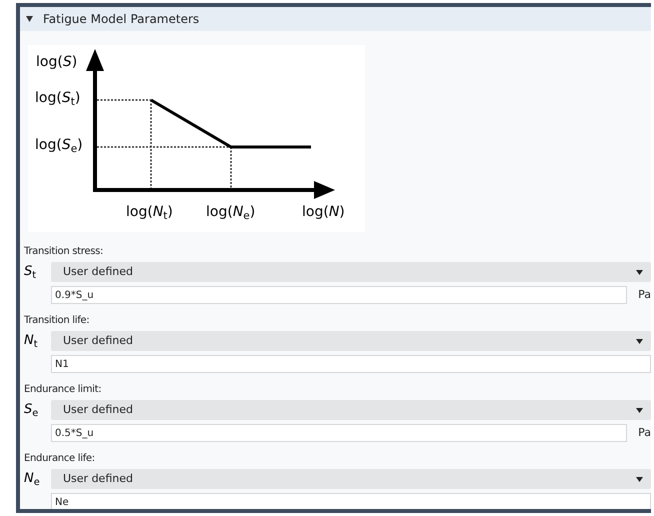  I want to click on parameter-label: Transition stress:, so click(64, 252).